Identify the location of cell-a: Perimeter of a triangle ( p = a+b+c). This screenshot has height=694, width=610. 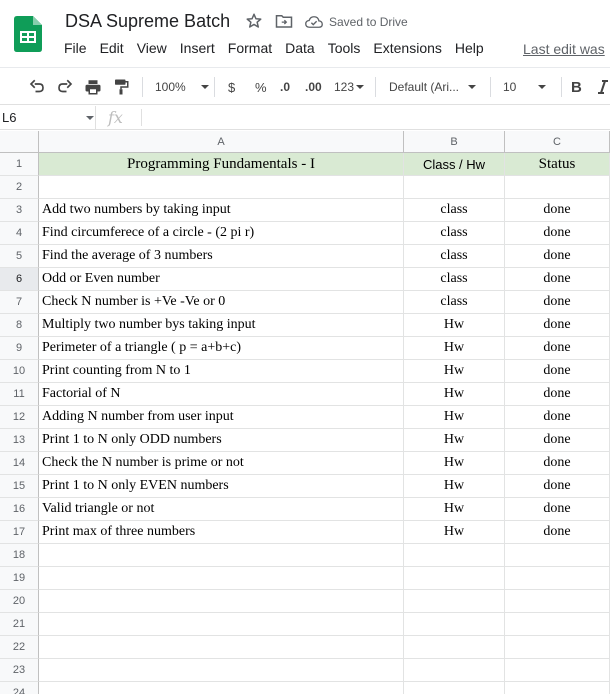
(221, 348).